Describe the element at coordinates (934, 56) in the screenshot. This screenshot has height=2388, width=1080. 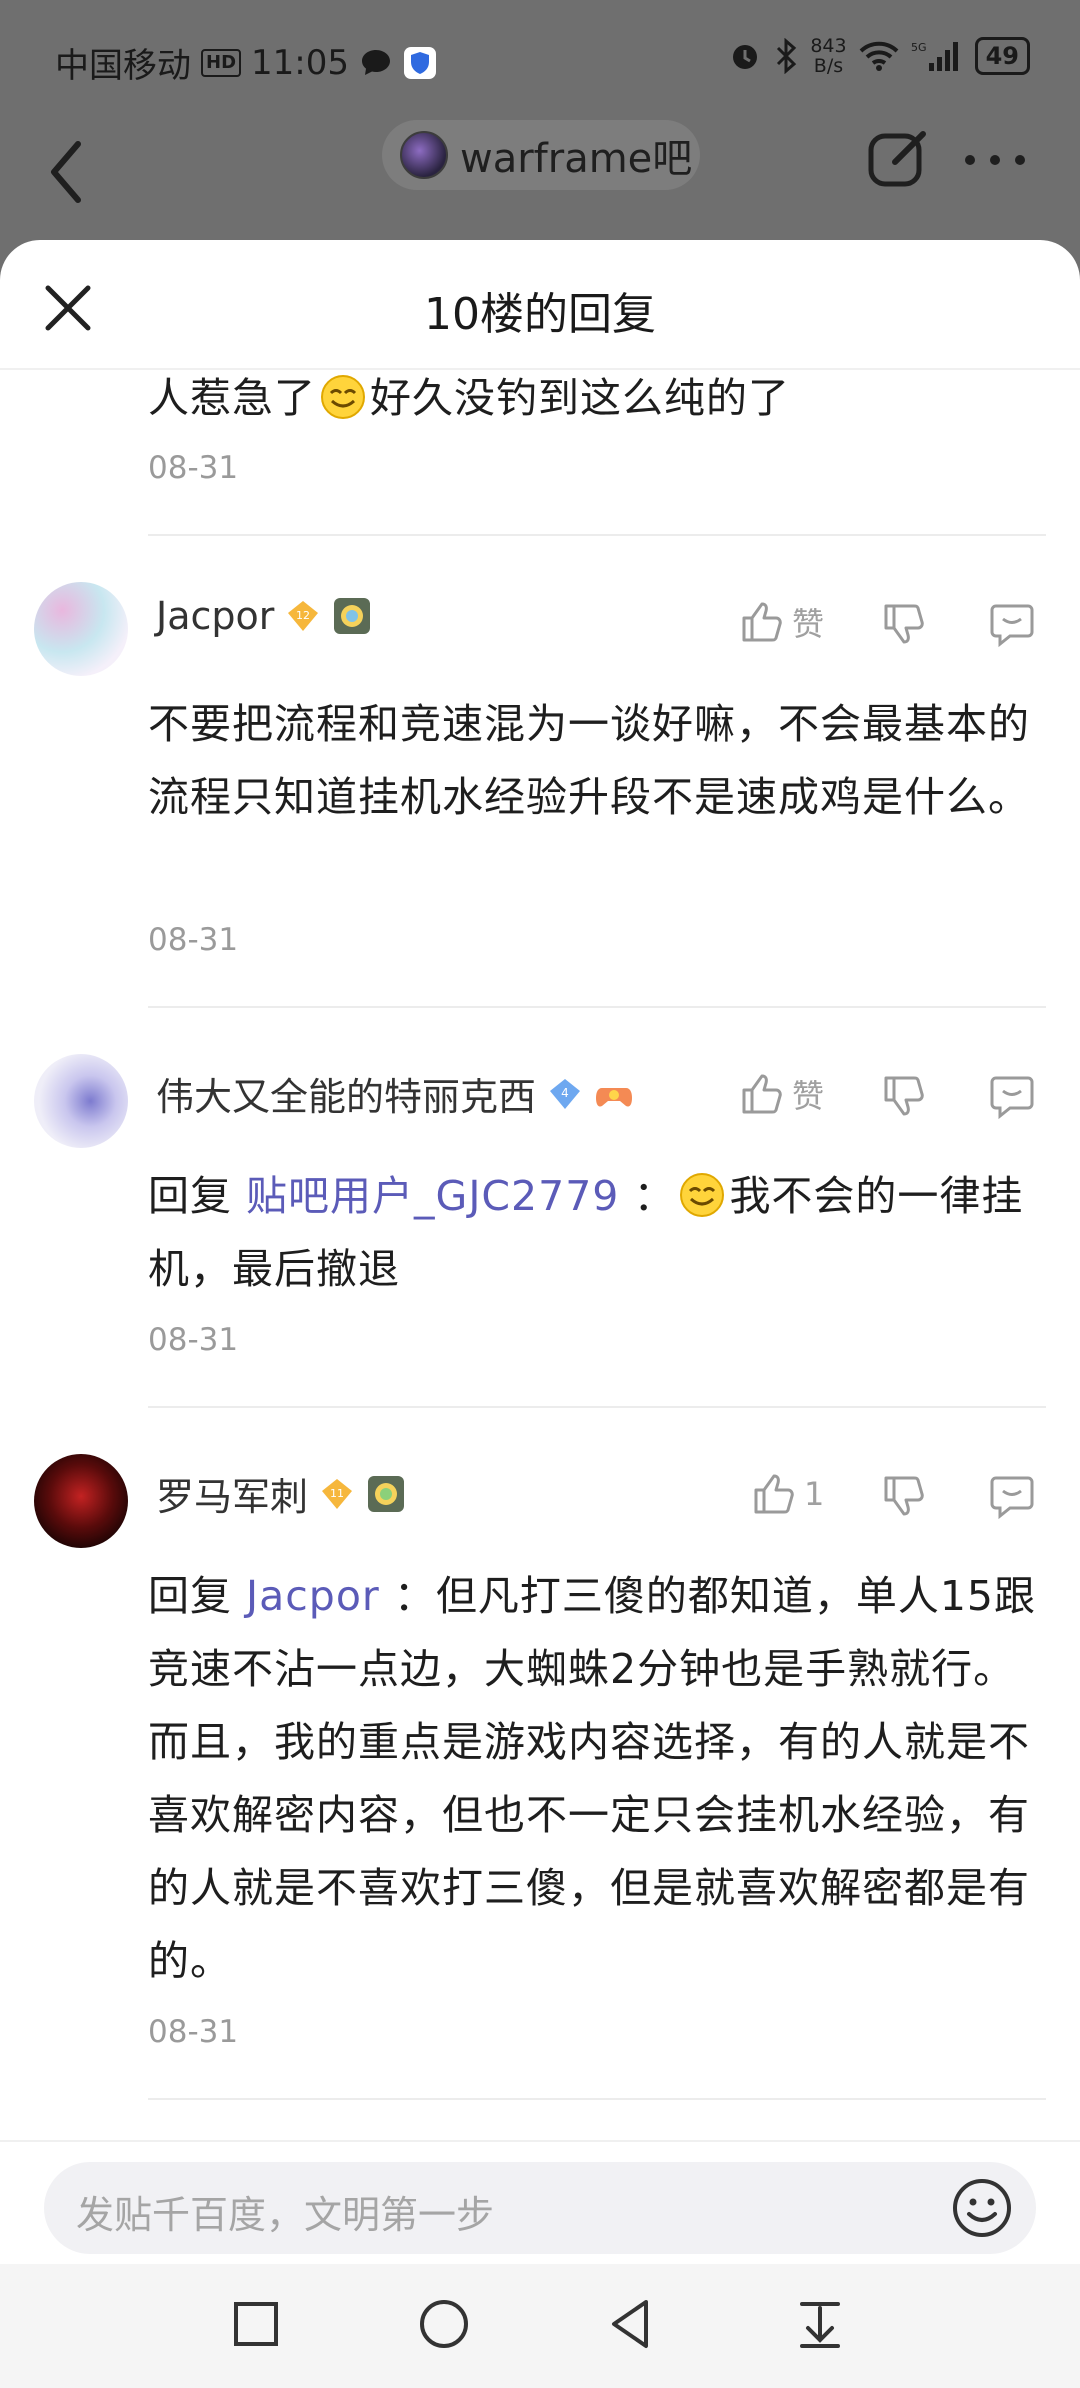
I see `signal-icon: 5G` at that location.